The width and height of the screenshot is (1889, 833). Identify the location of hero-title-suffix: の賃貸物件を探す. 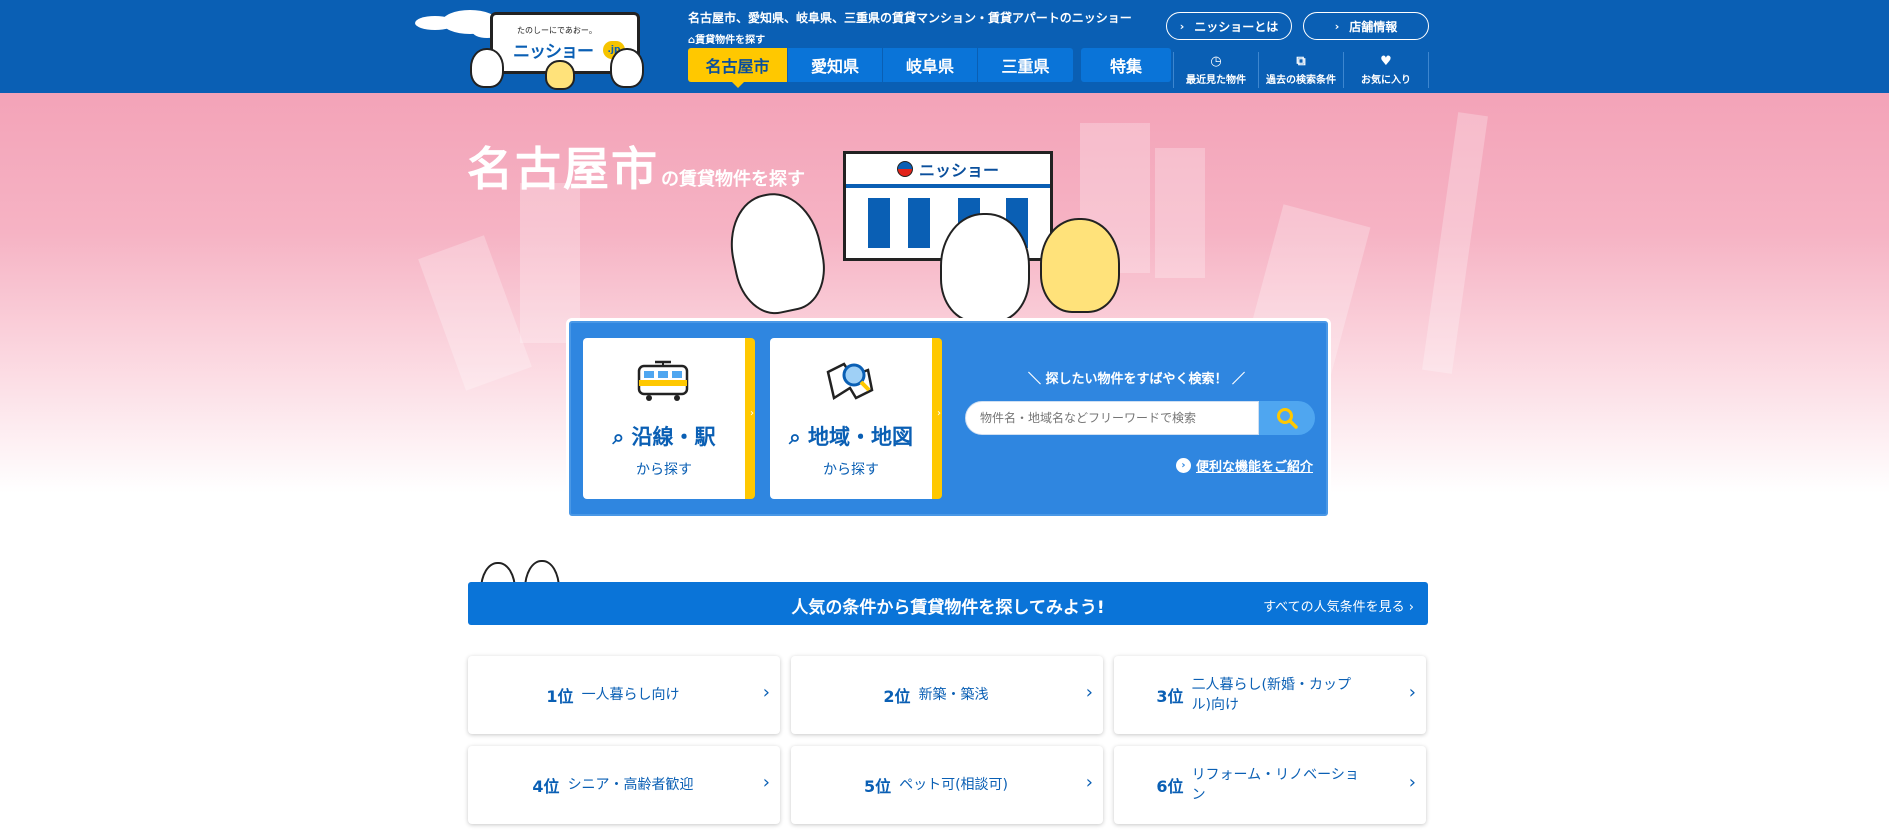
(733, 179).